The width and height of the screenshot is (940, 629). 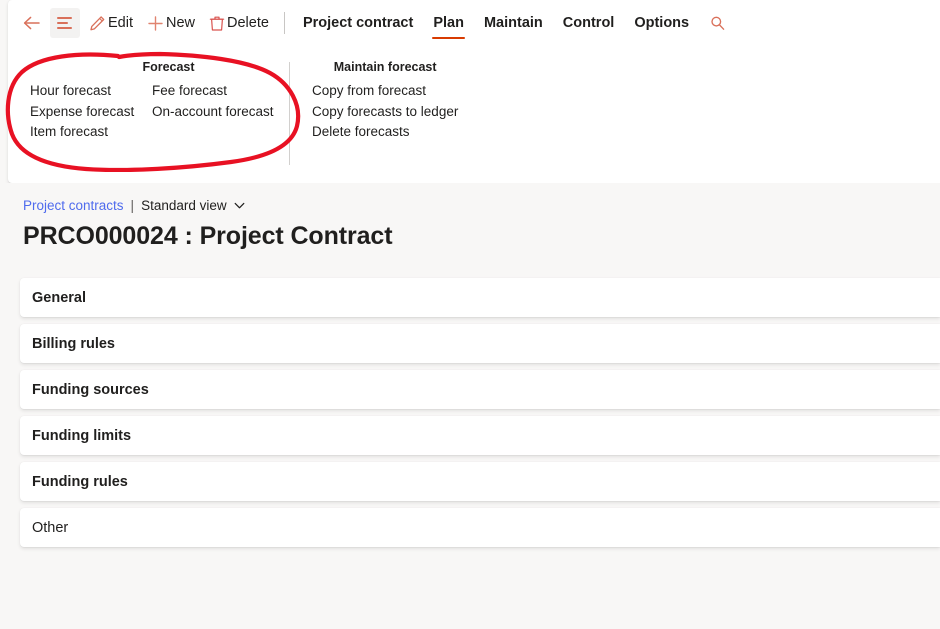 I want to click on hamburger-menu-button, so click(x=65, y=23).